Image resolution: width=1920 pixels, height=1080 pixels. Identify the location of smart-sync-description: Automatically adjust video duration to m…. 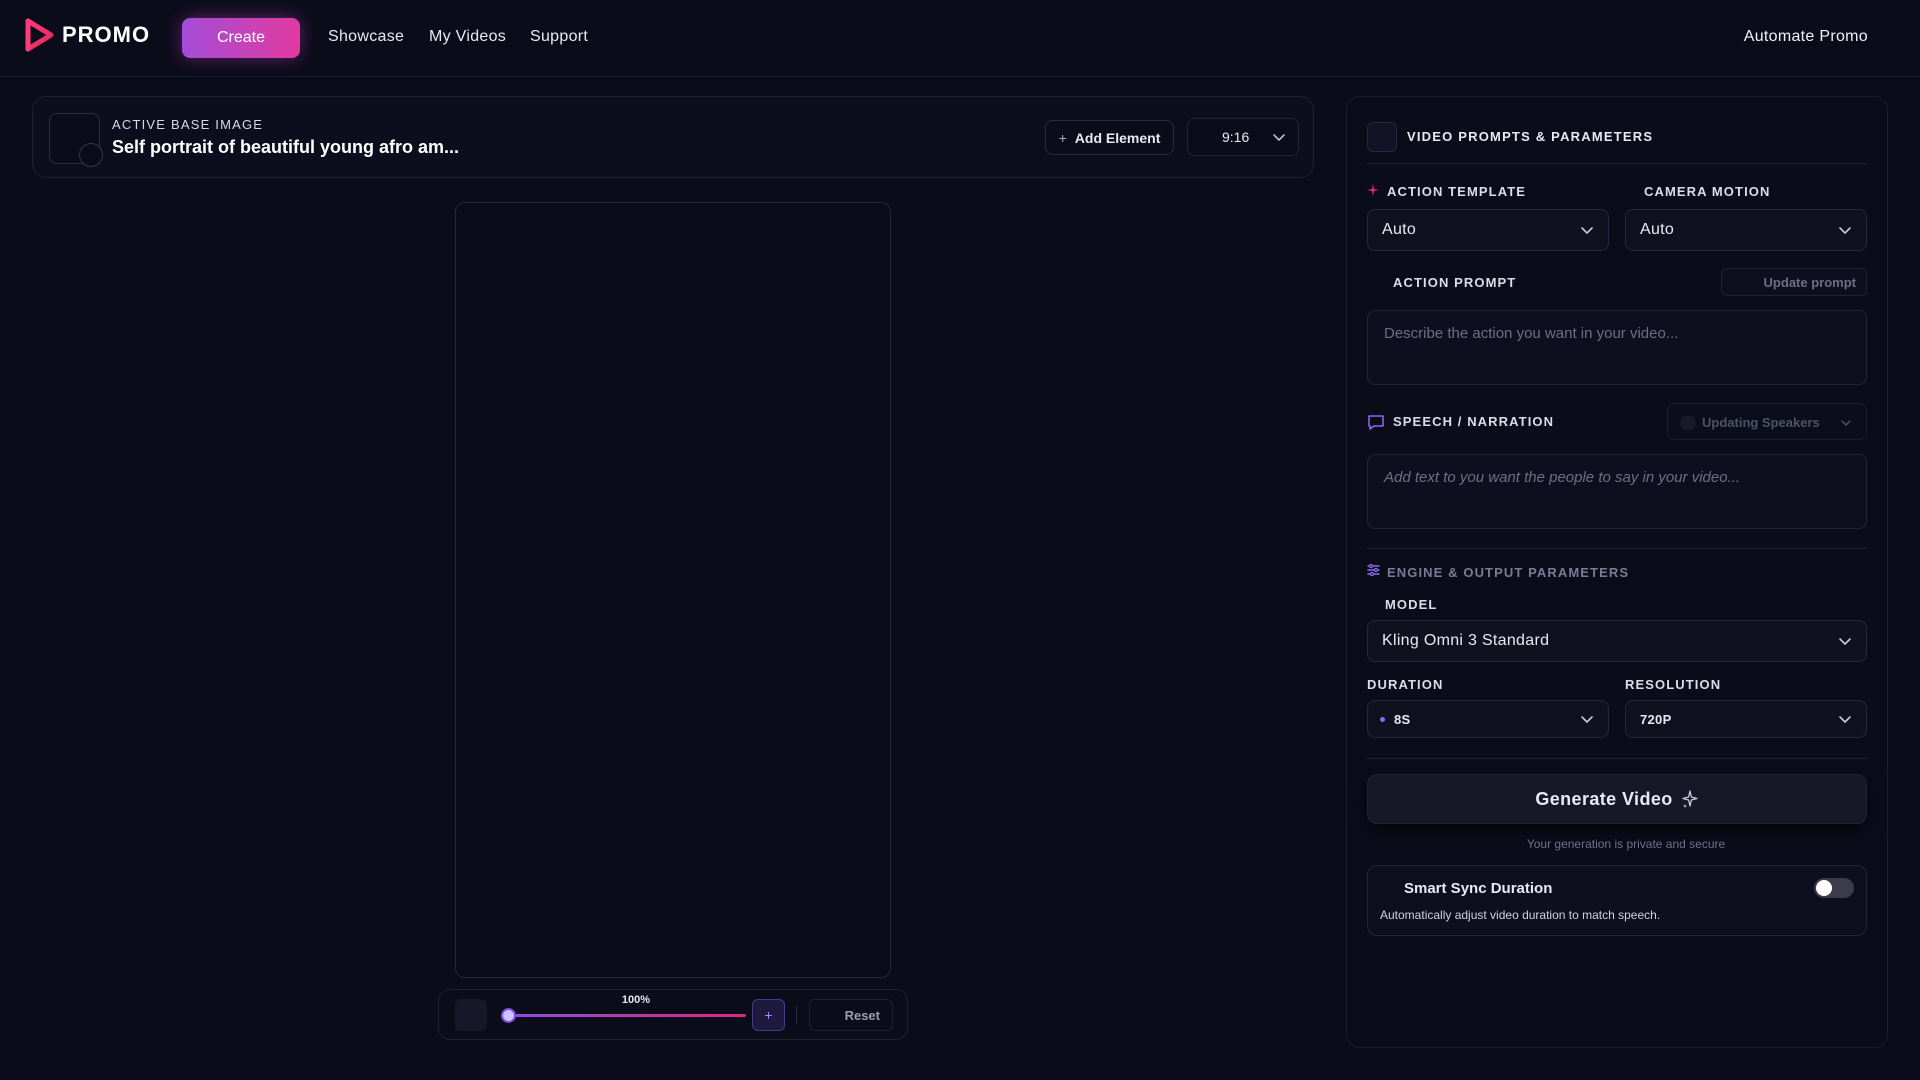
(1520, 915).